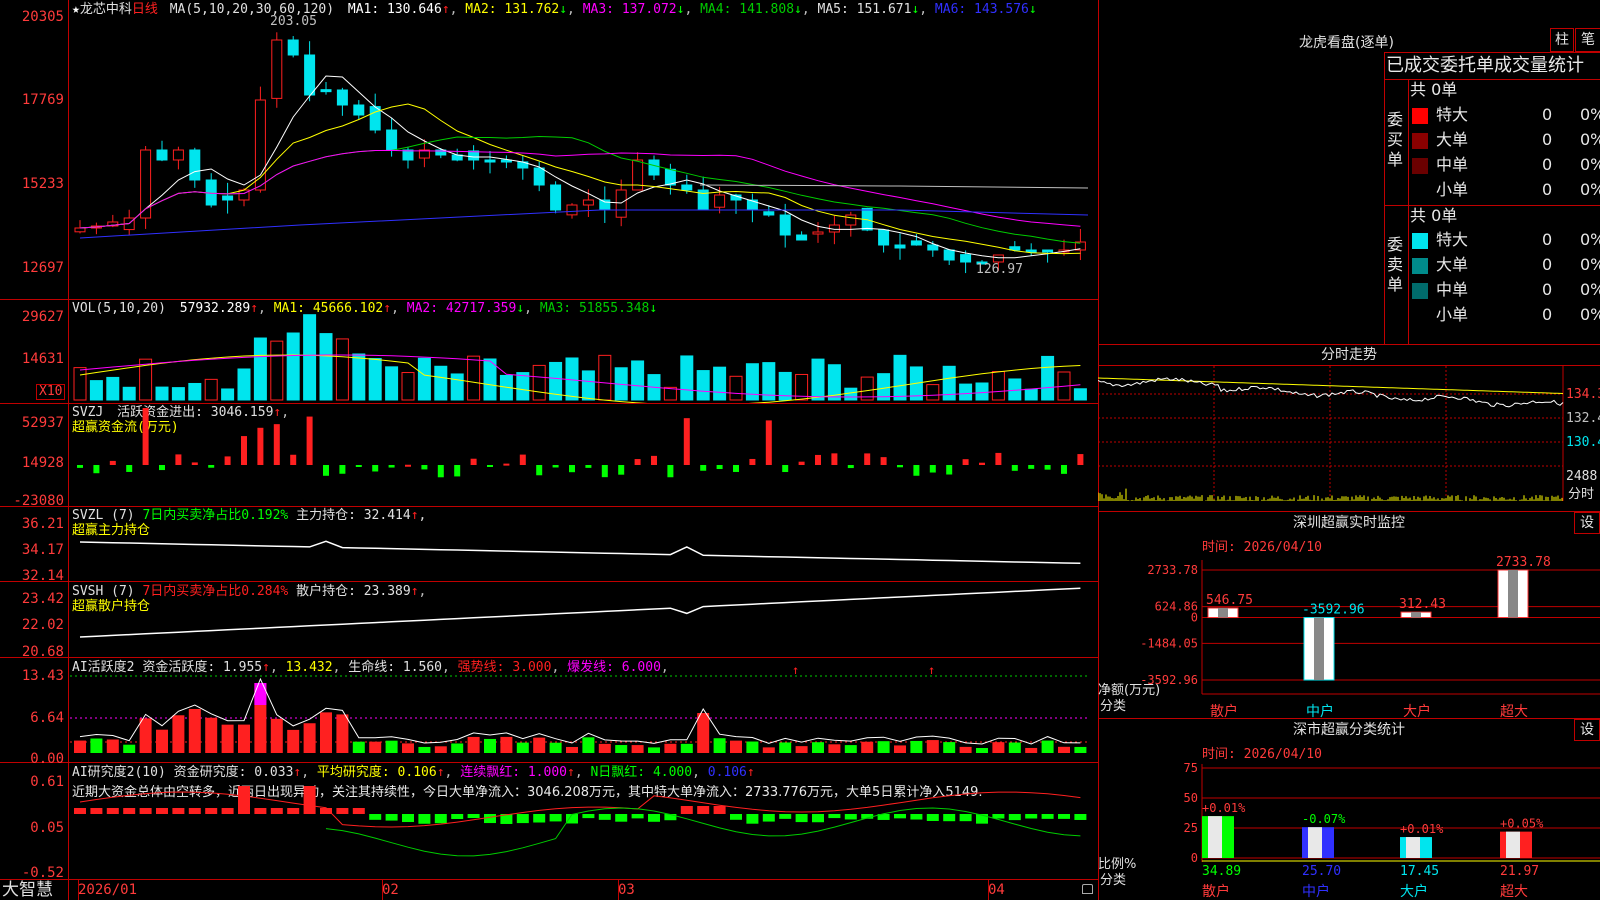 This screenshot has width=1600, height=900. What do you see at coordinates (1587, 523) in the screenshot?
I see `sz-monitor-settings-button: 设` at bounding box center [1587, 523].